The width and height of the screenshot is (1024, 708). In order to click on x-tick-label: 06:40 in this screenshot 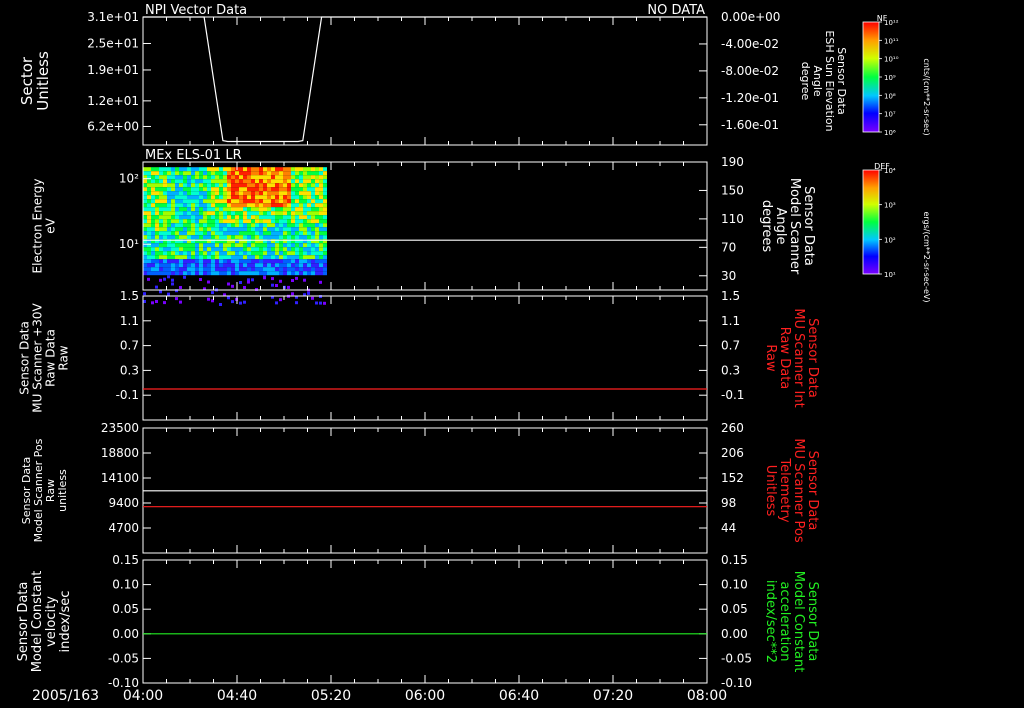, I will do `click(519, 696)`.